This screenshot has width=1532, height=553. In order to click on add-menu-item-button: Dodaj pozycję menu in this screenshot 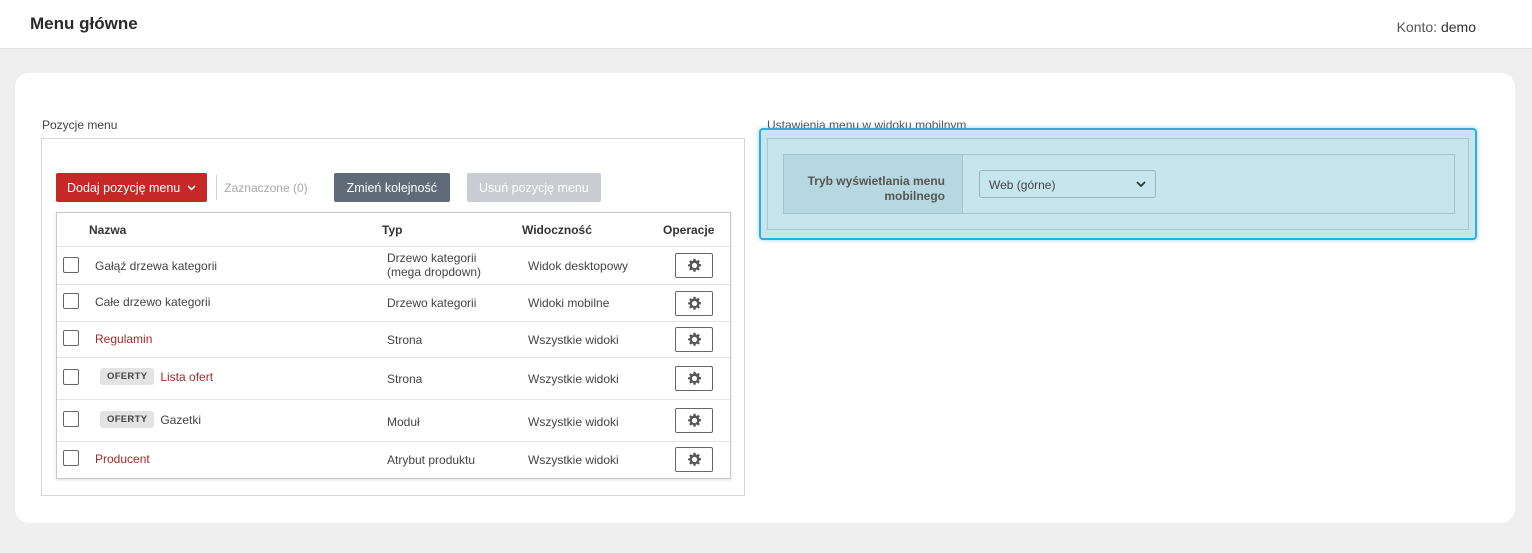, I will do `click(132, 187)`.